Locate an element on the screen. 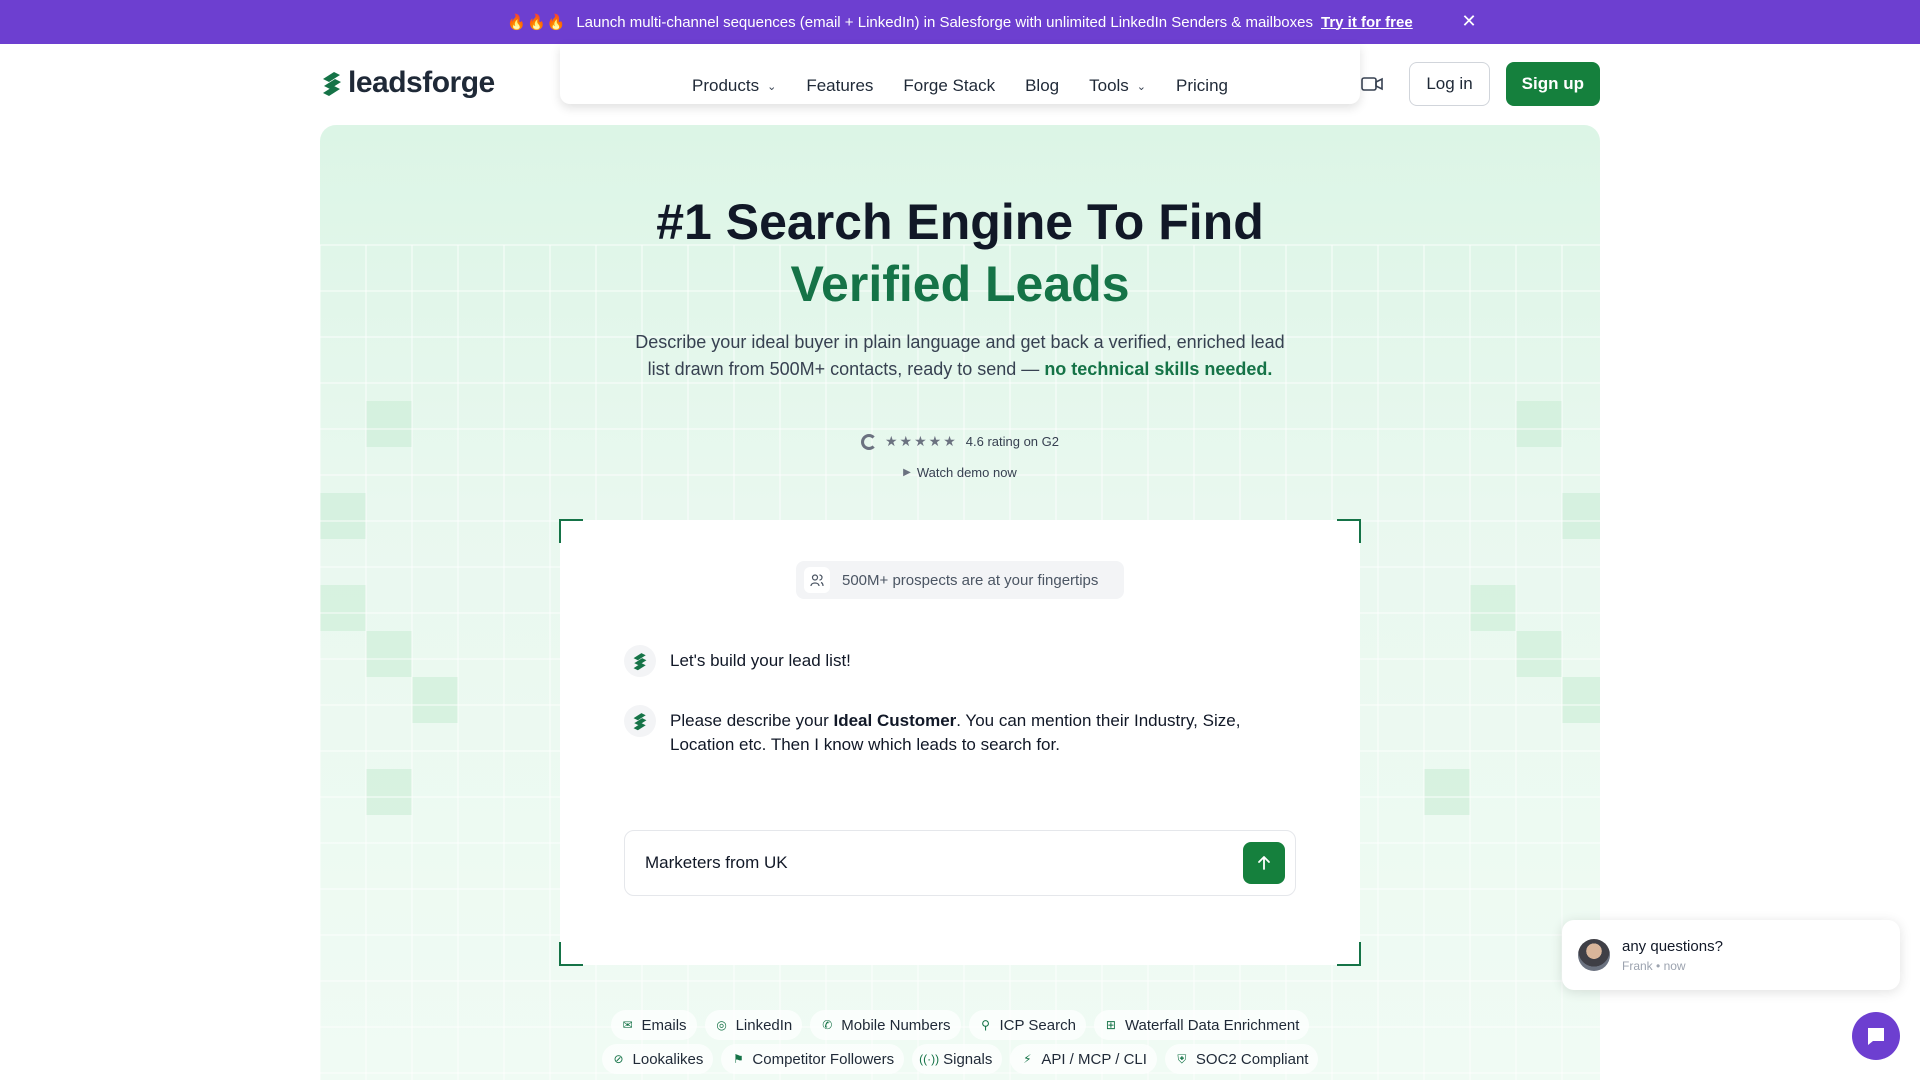 The width and height of the screenshot is (1920, 1080). send-button is located at coordinates (1264, 863).